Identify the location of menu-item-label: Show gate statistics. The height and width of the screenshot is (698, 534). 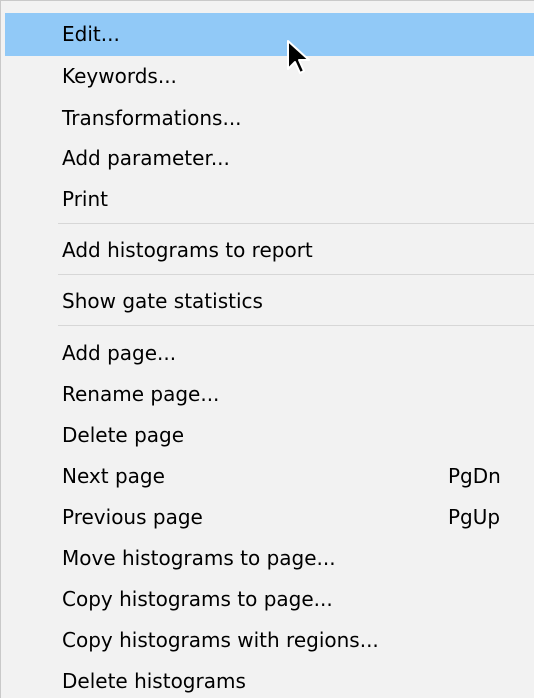
(162, 301).